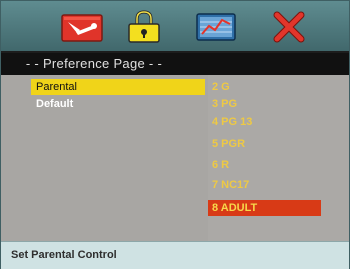 The width and height of the screenshot is (350, 269). I want to click on status-text: Set Parental Control, so click(64, 255).